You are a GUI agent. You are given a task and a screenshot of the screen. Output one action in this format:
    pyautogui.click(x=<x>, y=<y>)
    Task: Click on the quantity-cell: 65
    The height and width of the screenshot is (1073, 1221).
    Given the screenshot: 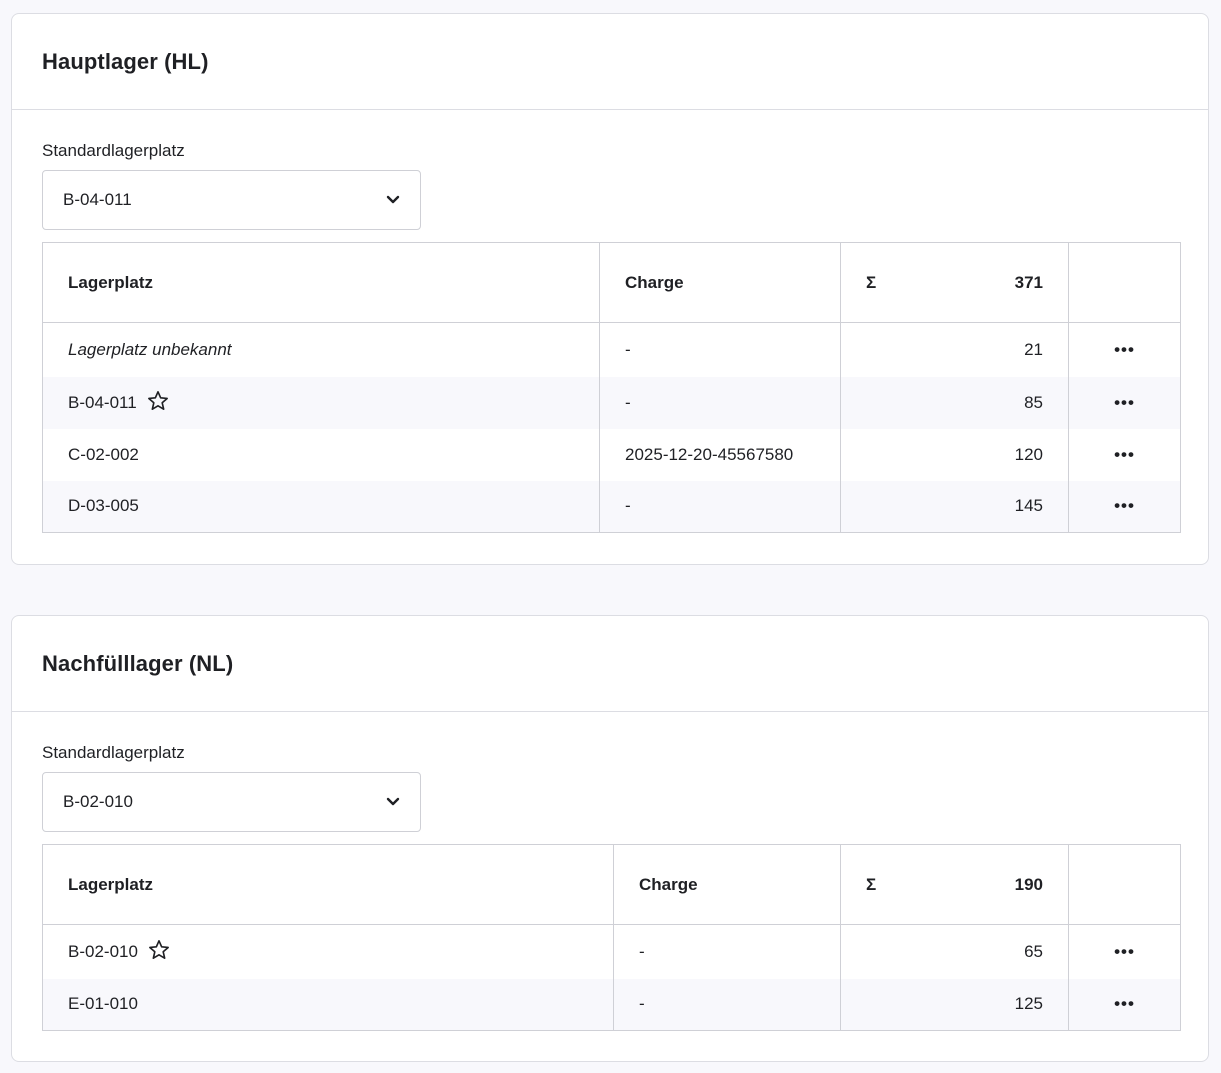 What is the action you would take?
    pyautogui.click(x=954, y=951)
    